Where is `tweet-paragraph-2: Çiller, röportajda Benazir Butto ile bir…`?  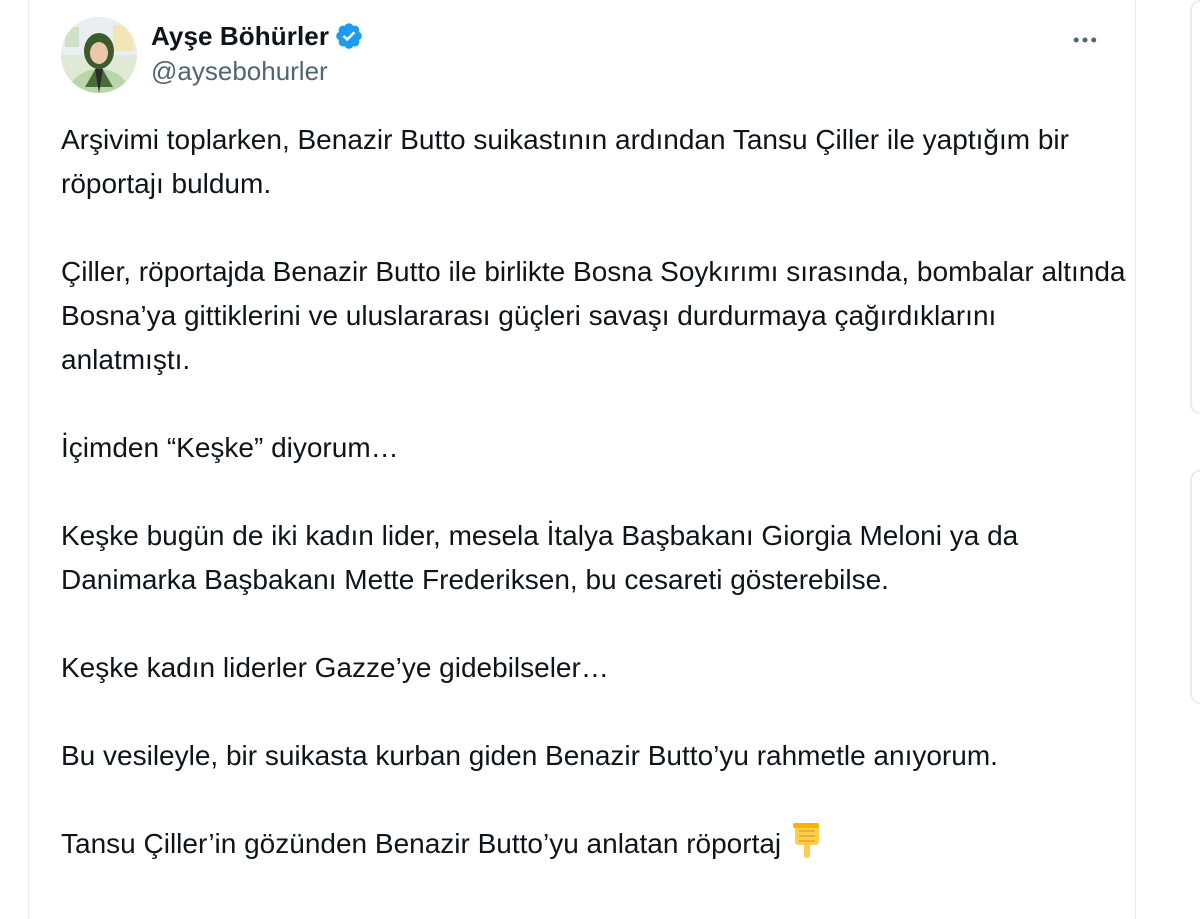 tweet-paragraph-2: Çiller, röportajda Benazir Butto ile bir… is located at coordinates (593, 315).